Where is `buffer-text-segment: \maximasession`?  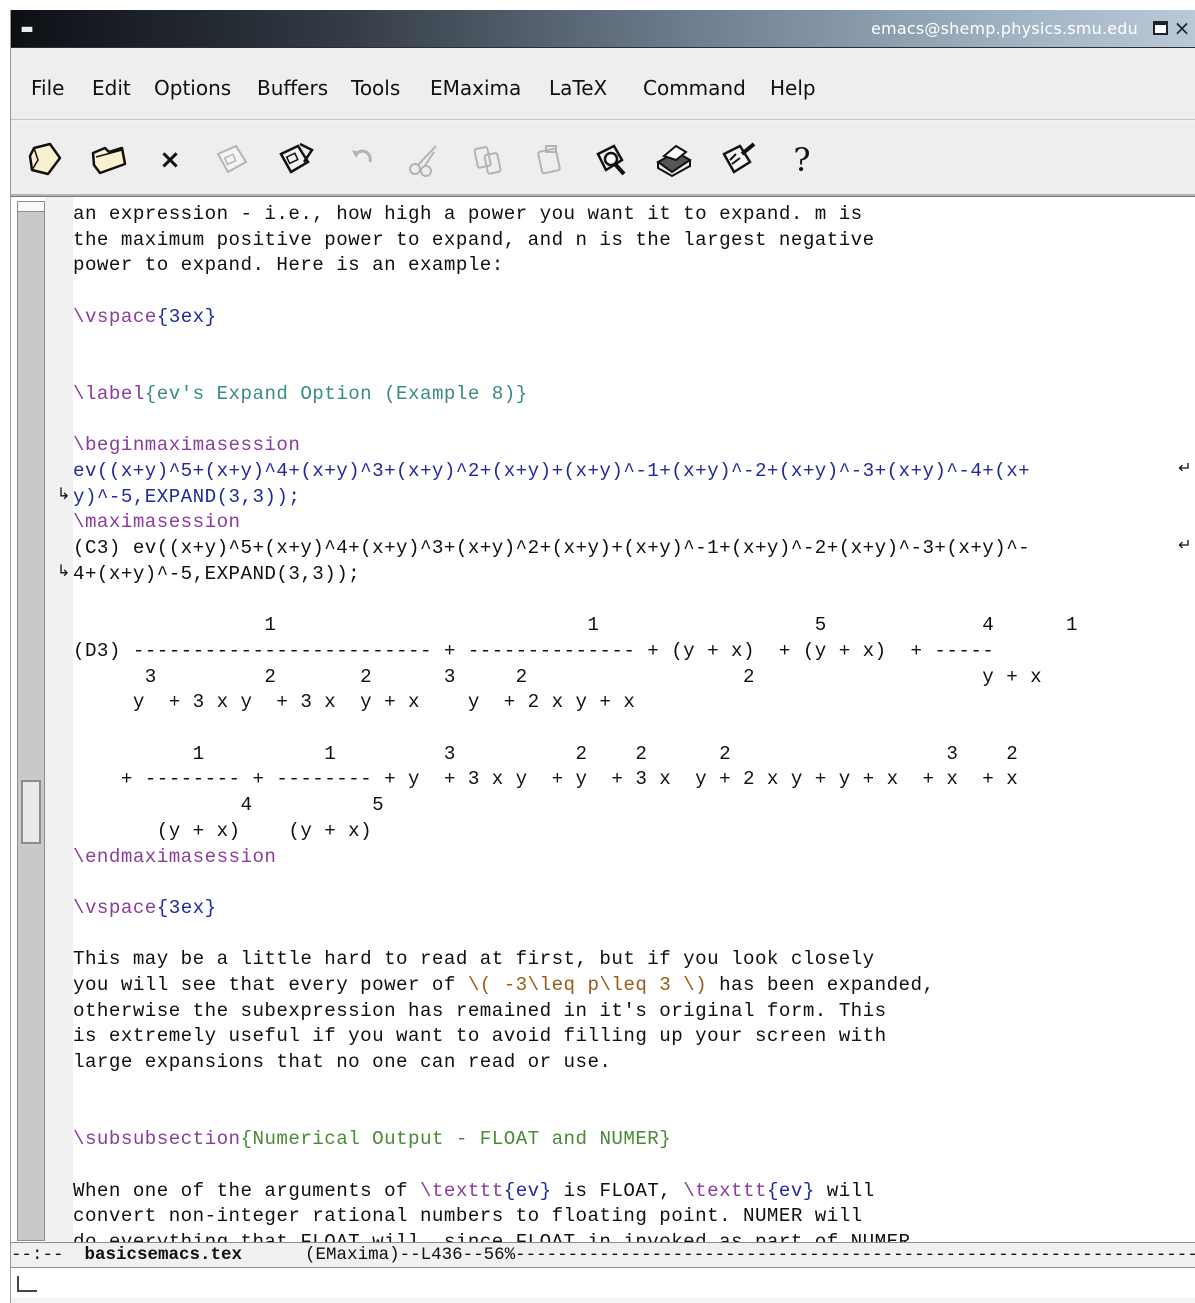 buffer-text-segment: \maximasession is located at coordinates (157, 522).